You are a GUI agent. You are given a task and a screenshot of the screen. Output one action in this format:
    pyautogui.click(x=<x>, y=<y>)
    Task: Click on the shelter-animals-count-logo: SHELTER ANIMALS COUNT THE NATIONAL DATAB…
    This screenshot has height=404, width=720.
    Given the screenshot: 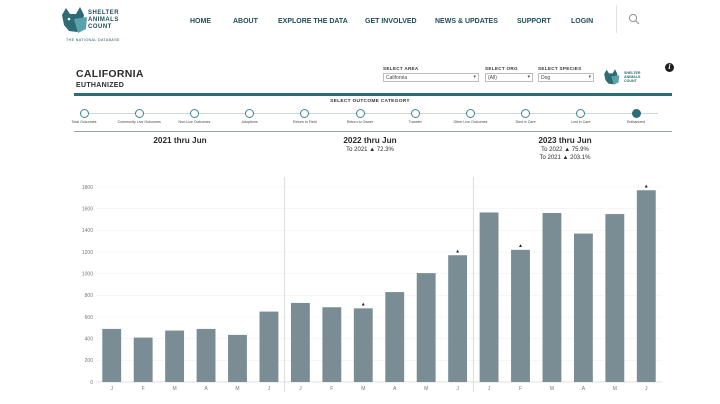 What is the action you would take?
    pyautogui.click(x=105, y=25)
    